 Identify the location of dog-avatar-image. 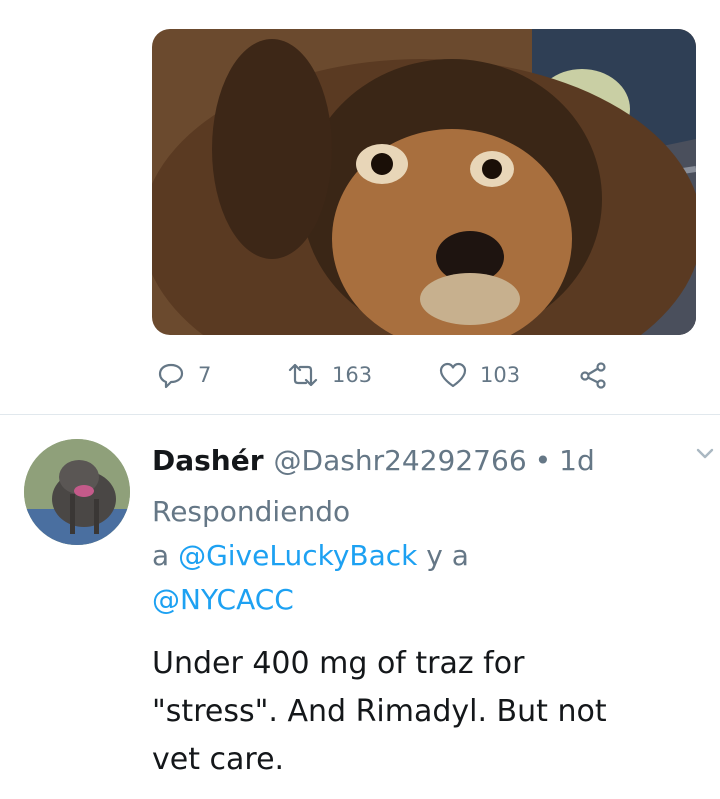
(77, 492).